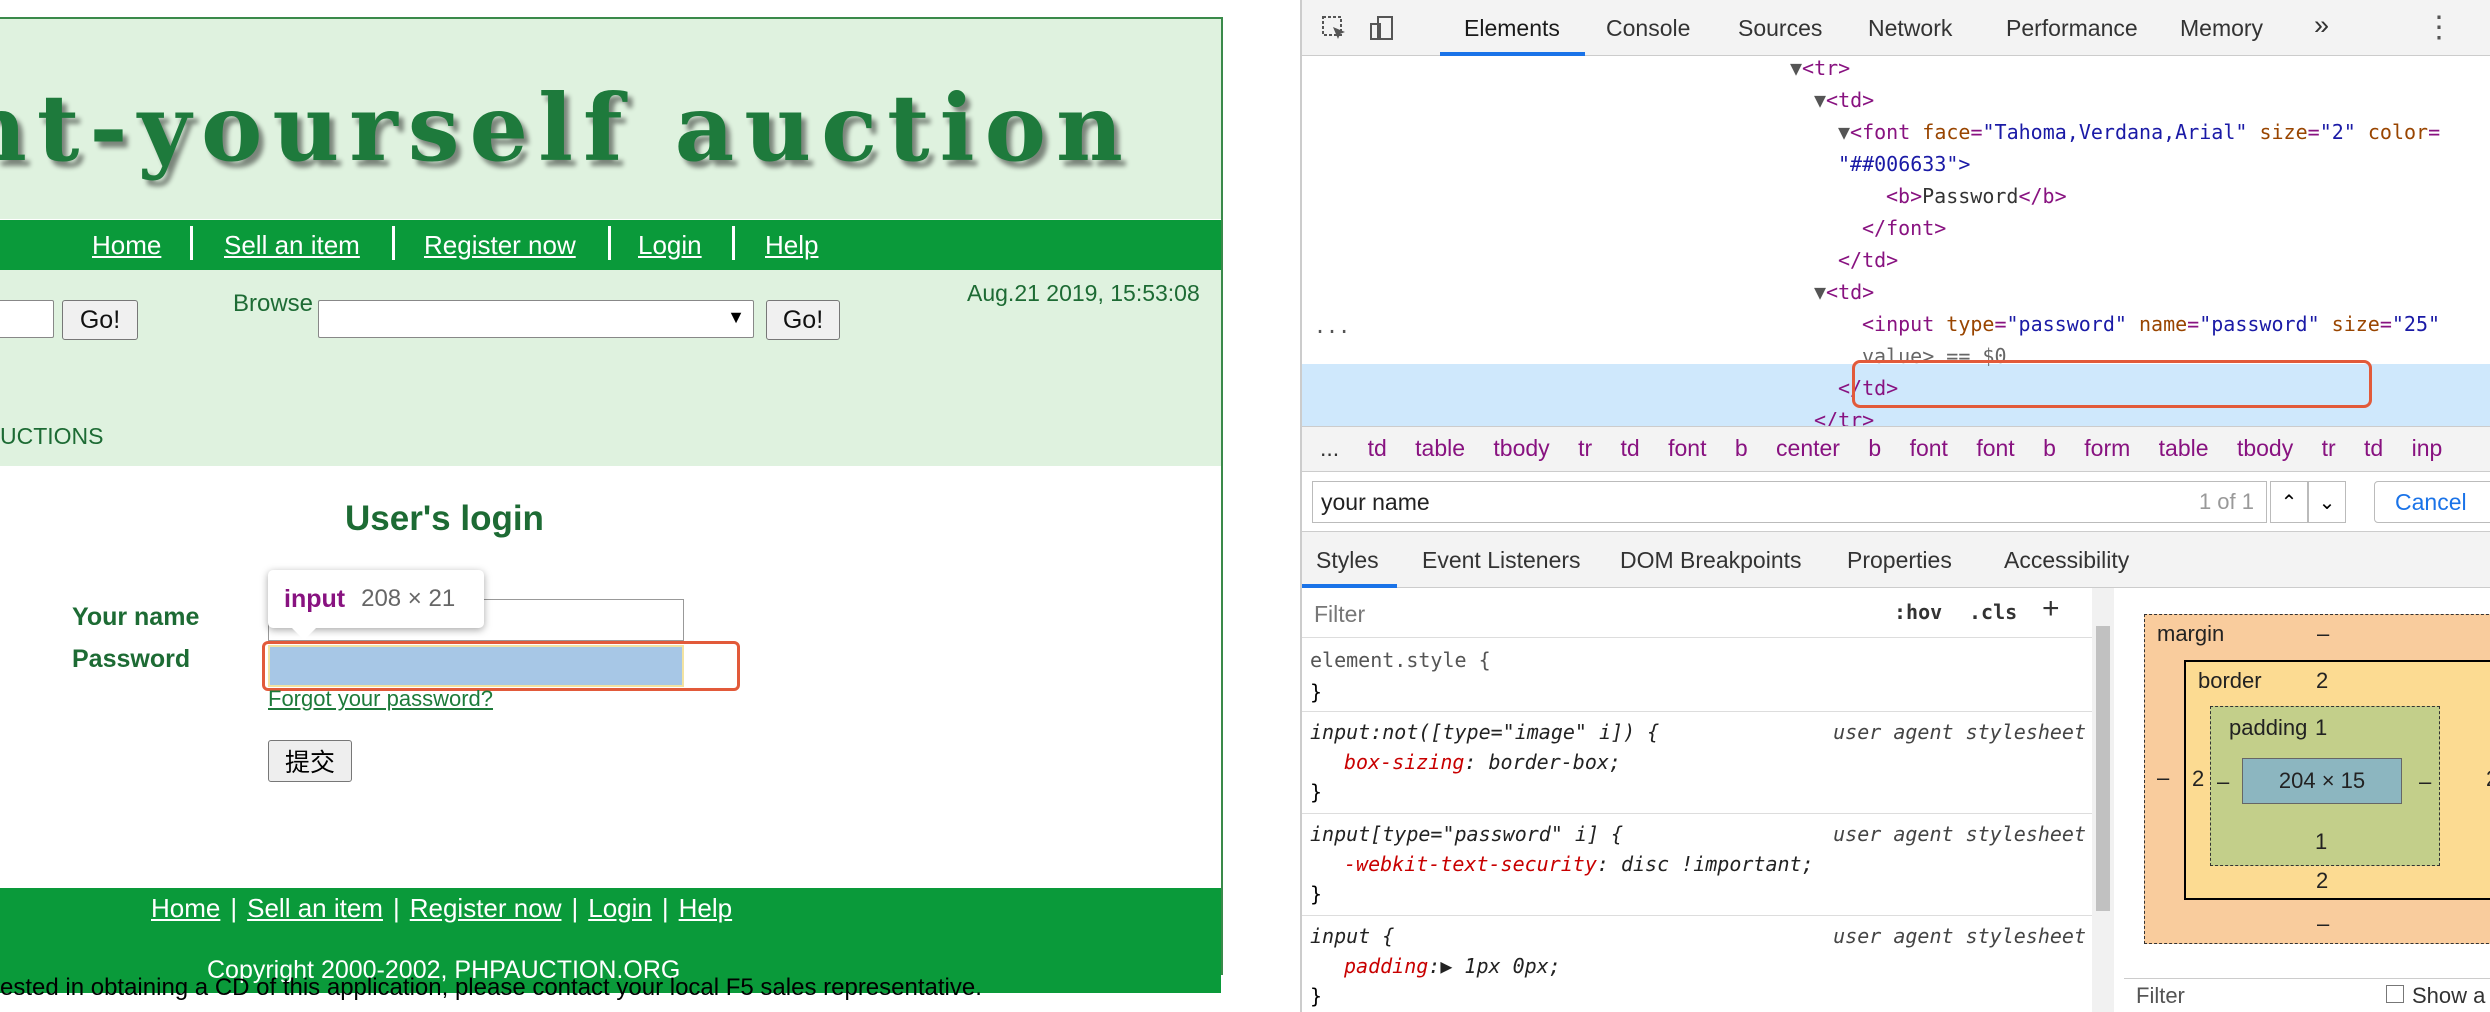 This screenshot has width=2490, height=1012. What do you see at coordinates (1590, 614) in the screenshot?
I see `styles-filter-input: Filter` at bounding box center [1590, 614].